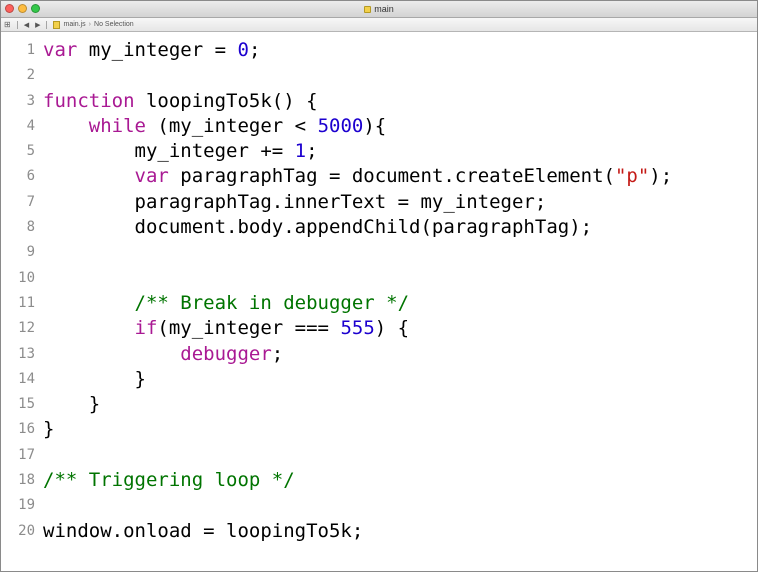 The width and height of the screenshot is (758, 577). What do you see at coordinates (379, 50) in the screenshot?
I see `code-line: 1 var my_integer = 0;` at bounding box center [379, 50].